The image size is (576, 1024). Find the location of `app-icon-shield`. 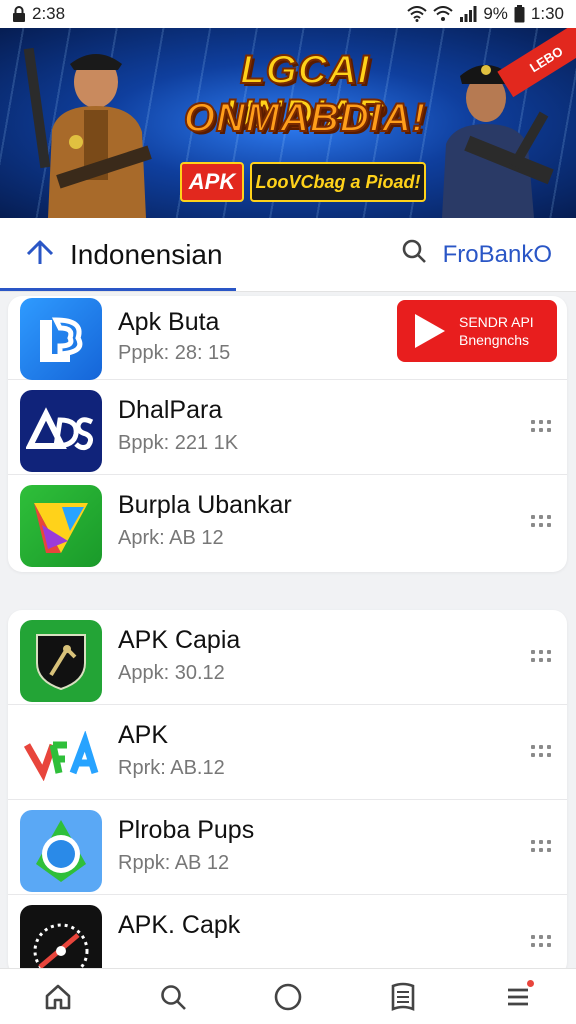

app-icon-shield is located at coordinates (61, 661).